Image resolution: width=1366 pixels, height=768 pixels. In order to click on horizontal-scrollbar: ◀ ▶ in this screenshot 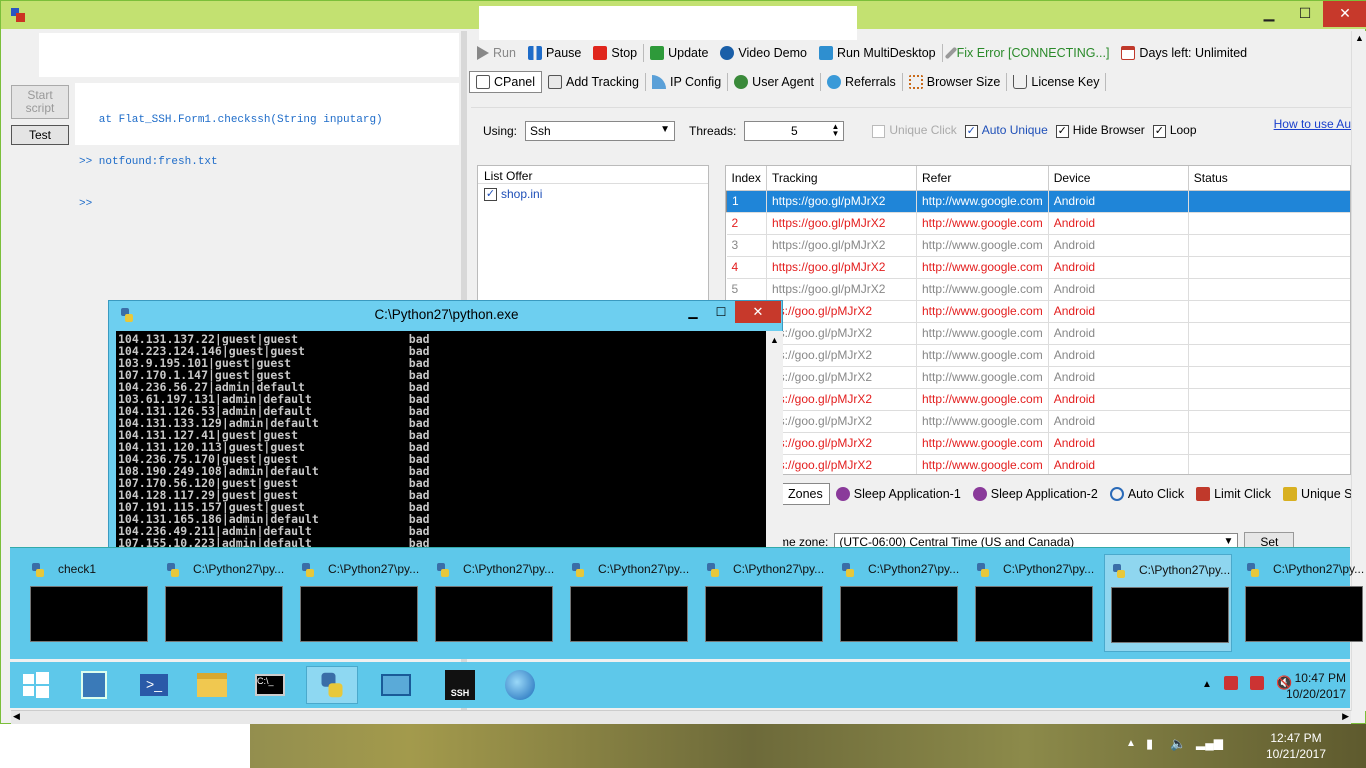, I will do `click(681, 717)`.